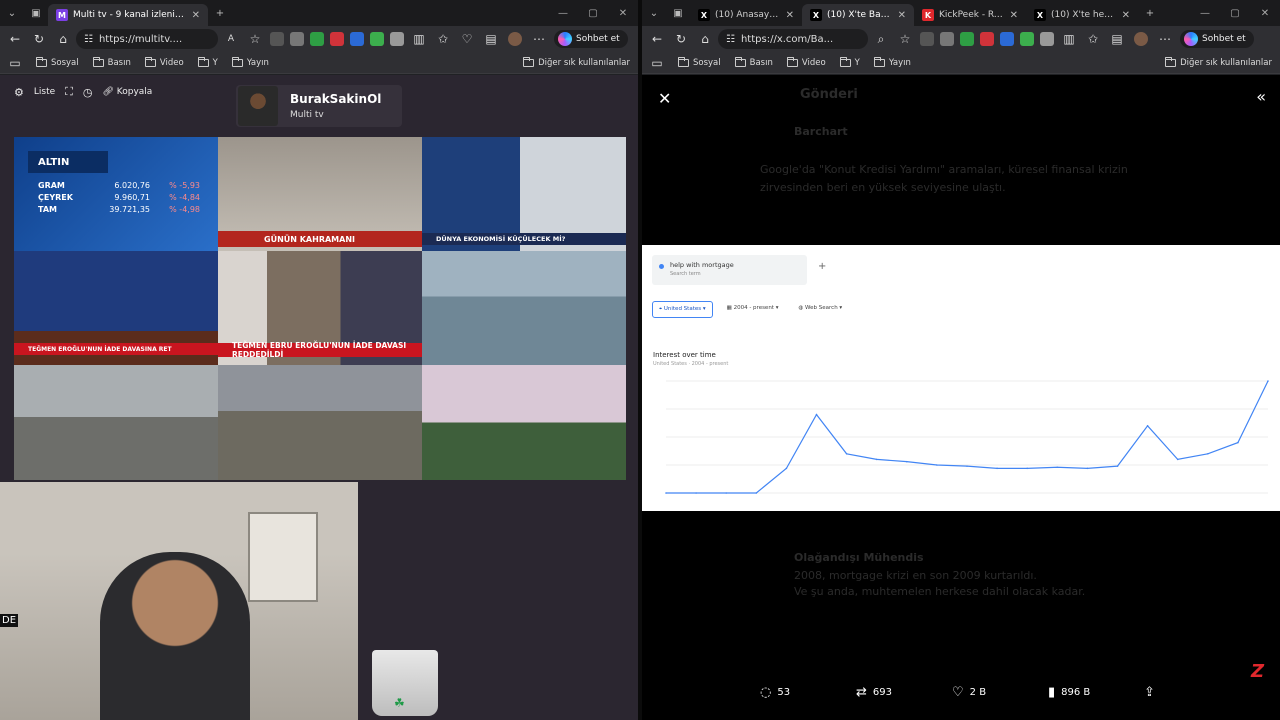  I want to click on tab-multitv: M Multi tv - 9 kanal izleniyor ✕, so click(128, 15).